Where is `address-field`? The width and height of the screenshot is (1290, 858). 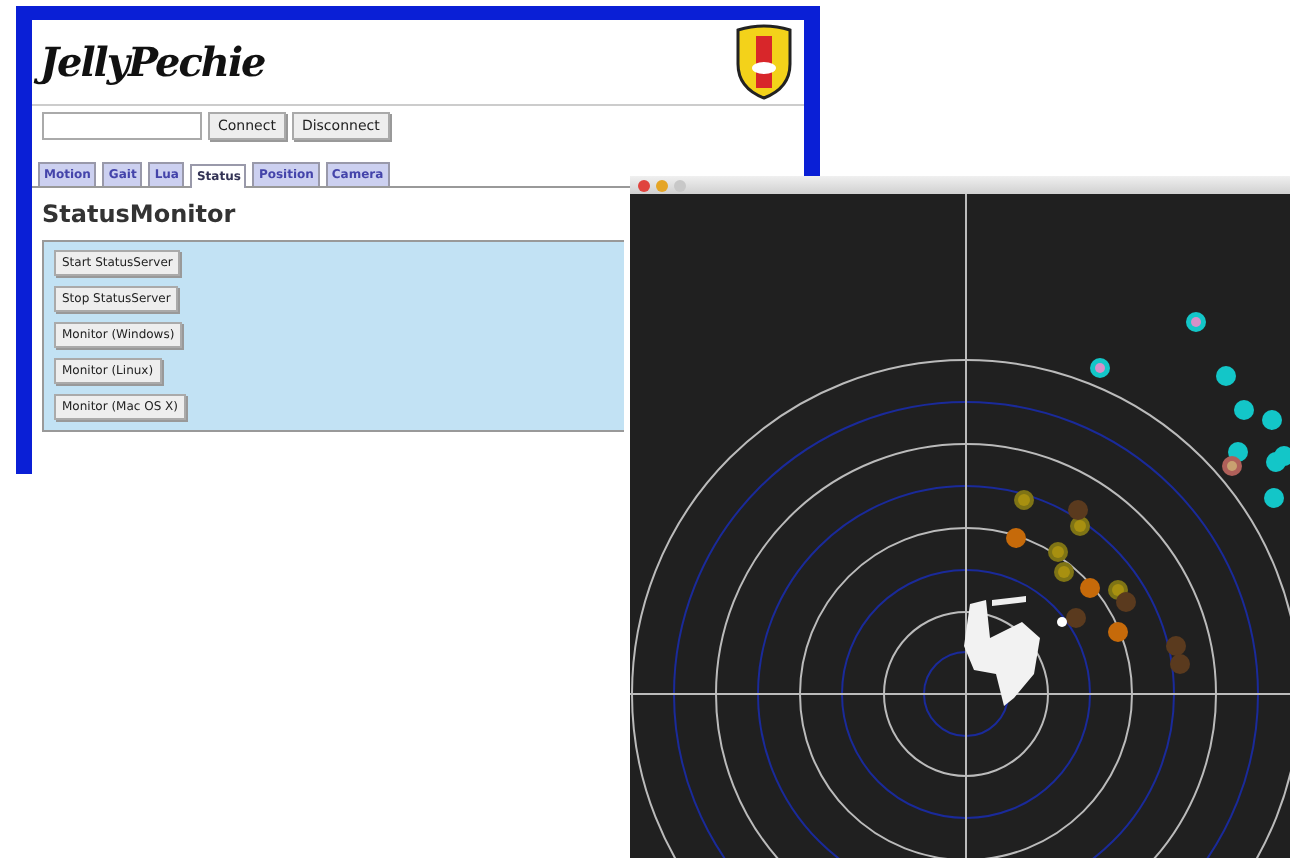 address-field is located at coordinates (122, 126).